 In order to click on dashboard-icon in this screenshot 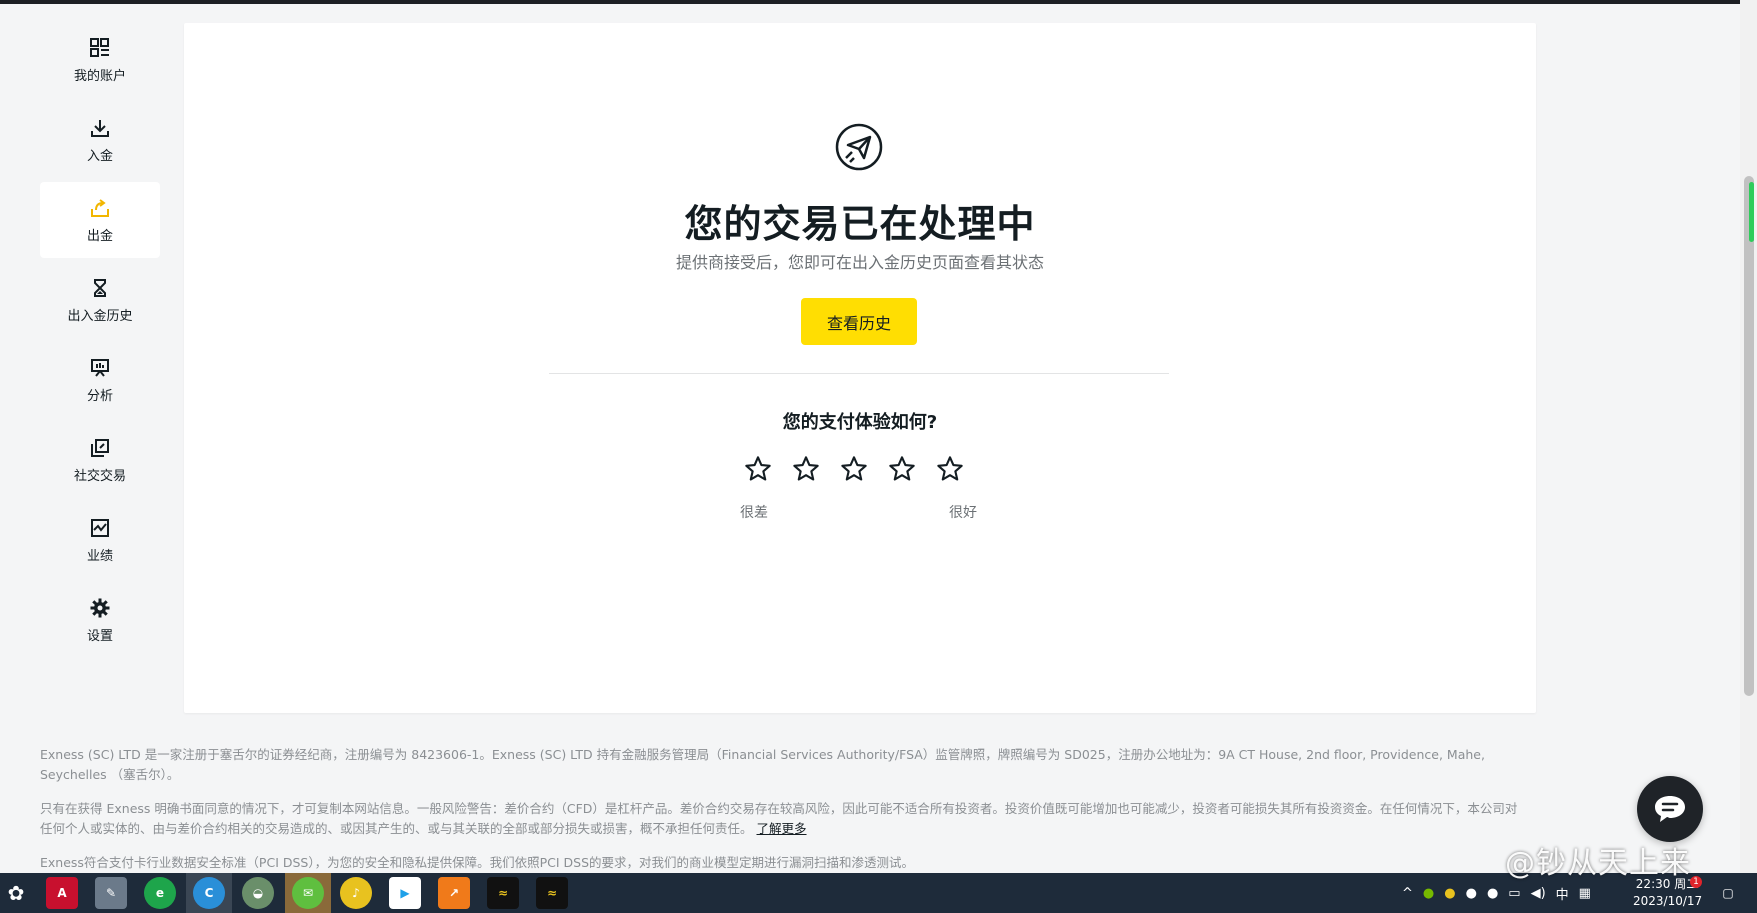, I will do `click(100, 48)`.